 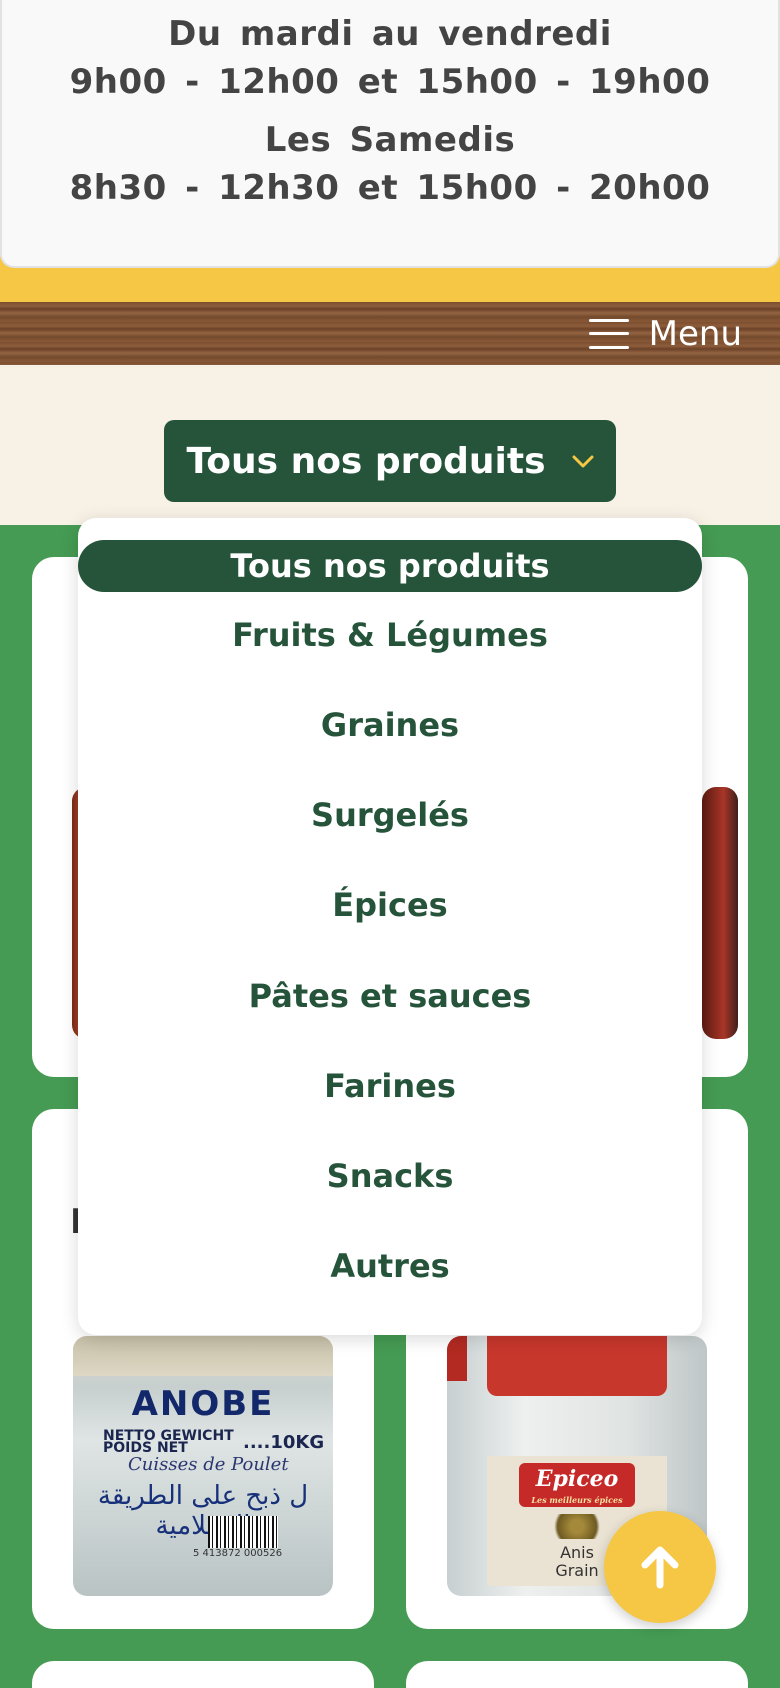 What do you see at coordinates (390, 140) in the screenshot?
I see `saturday-label: Les Samedis` at bounding box center [390, 140].